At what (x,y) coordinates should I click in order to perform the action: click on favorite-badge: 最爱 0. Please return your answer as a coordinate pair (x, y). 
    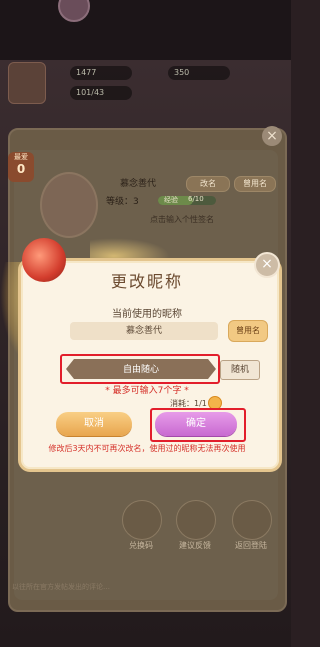
    Looking at the image, I should click on (21, 167).